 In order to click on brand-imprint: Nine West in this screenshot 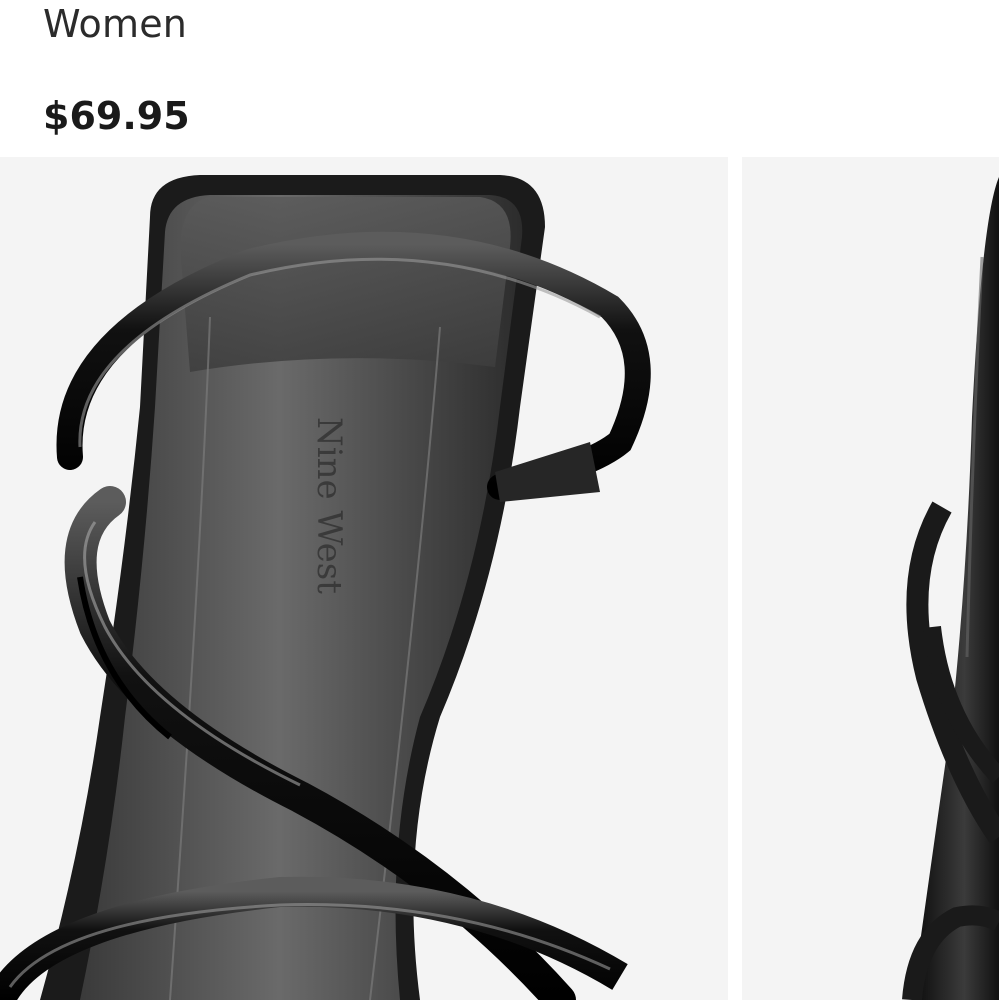, I will do `click(329, 505)`.